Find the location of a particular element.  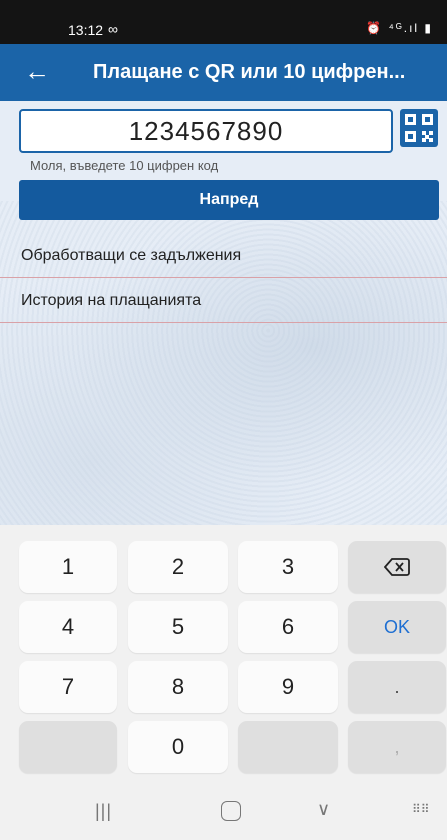

nav-back-button: ∨ is located at coordinates (323, 809).